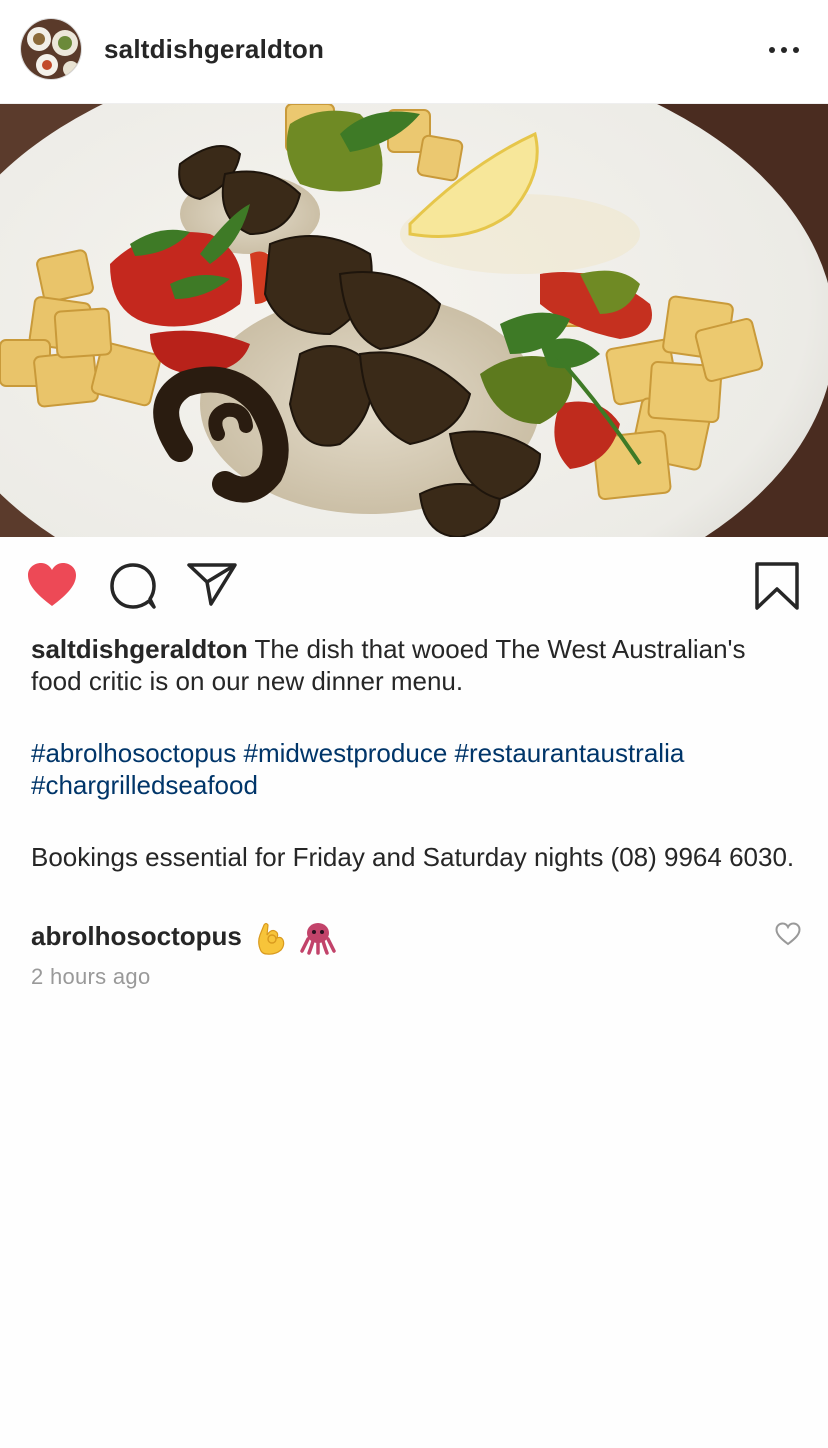 This screenshot has height=1448, width=828. I want to click on hashtag-link: #abrolhosoctopus, so click(133, 753).